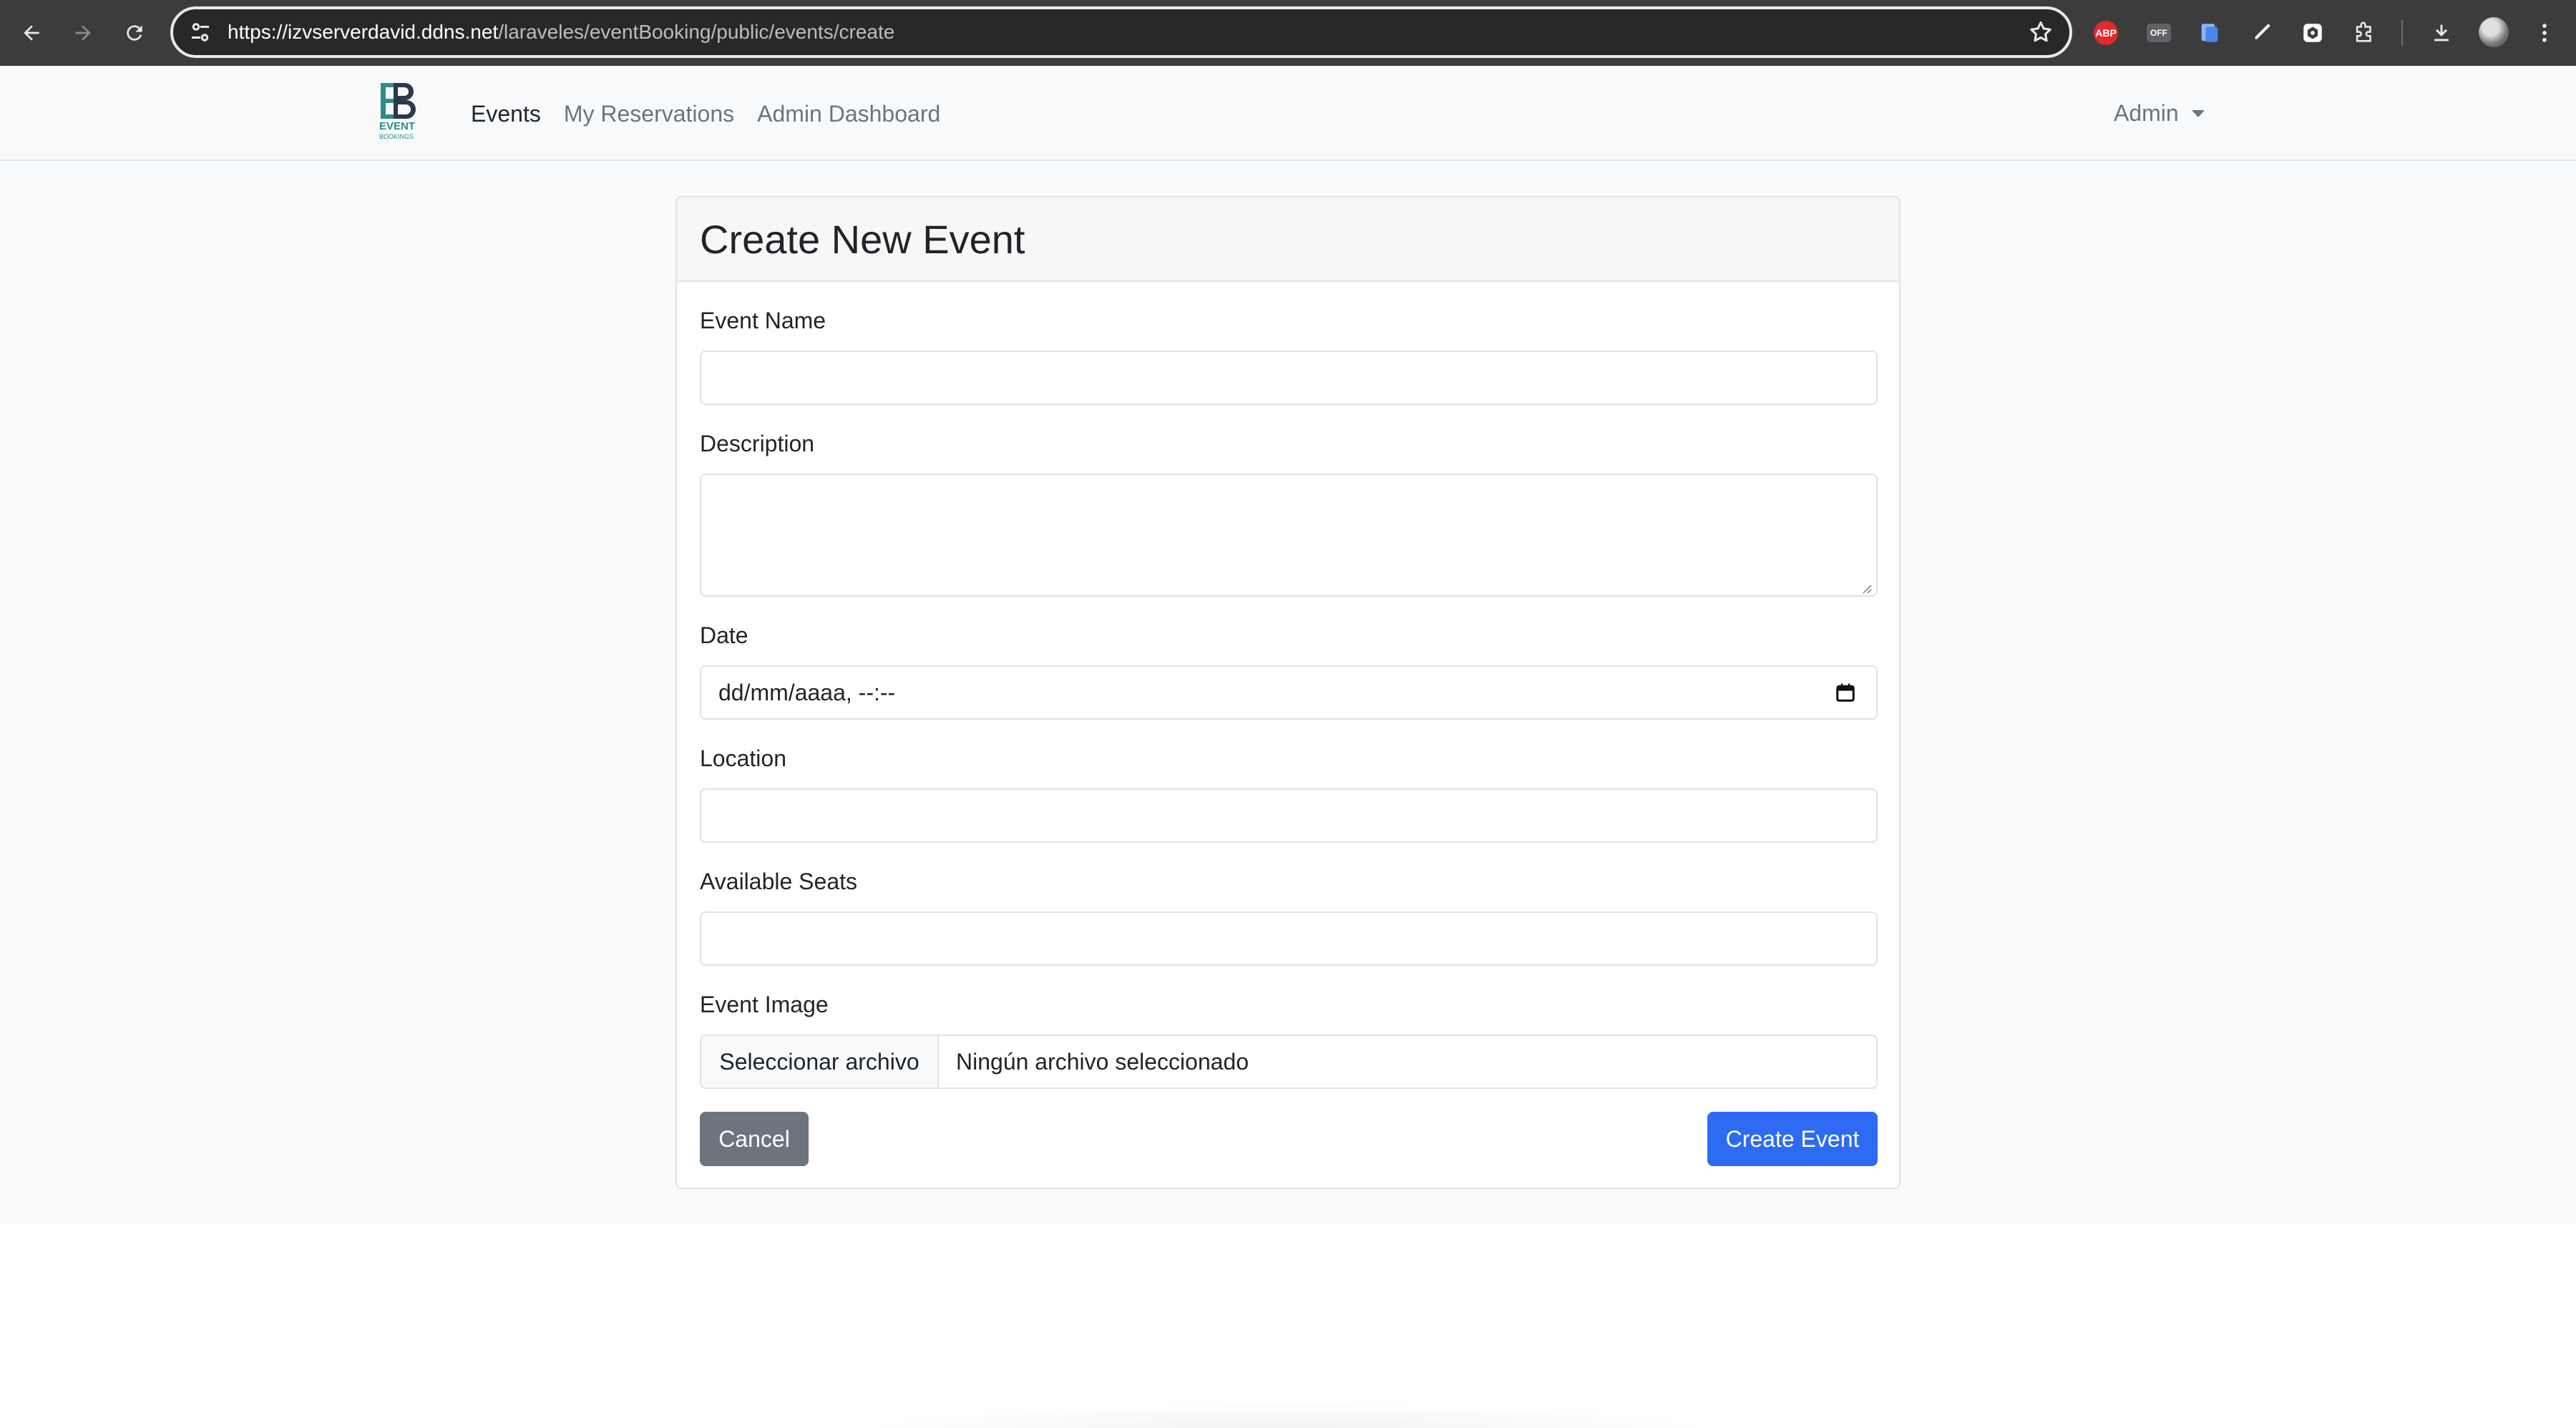  Describe the element at coordinates (1289, 535) in the screenshot. I see `description-textarea` at that location.